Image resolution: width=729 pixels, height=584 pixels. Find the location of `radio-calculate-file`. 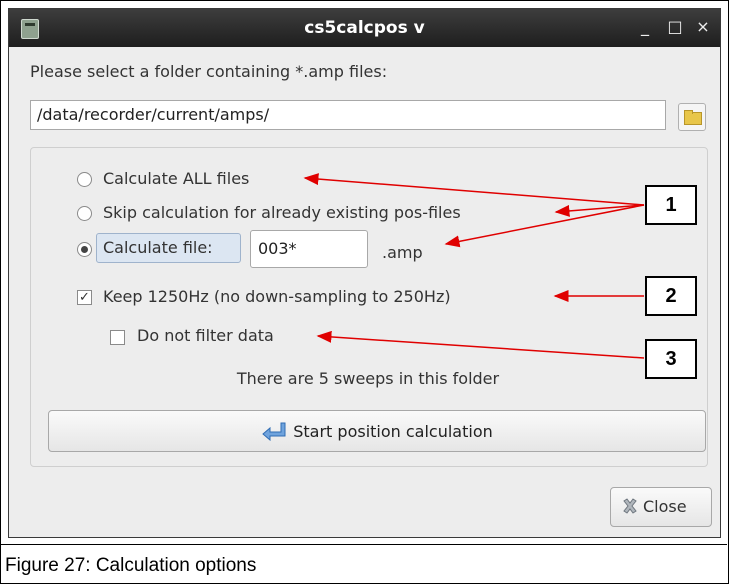

radio-calculate-file is located at coordinates (84, 249).